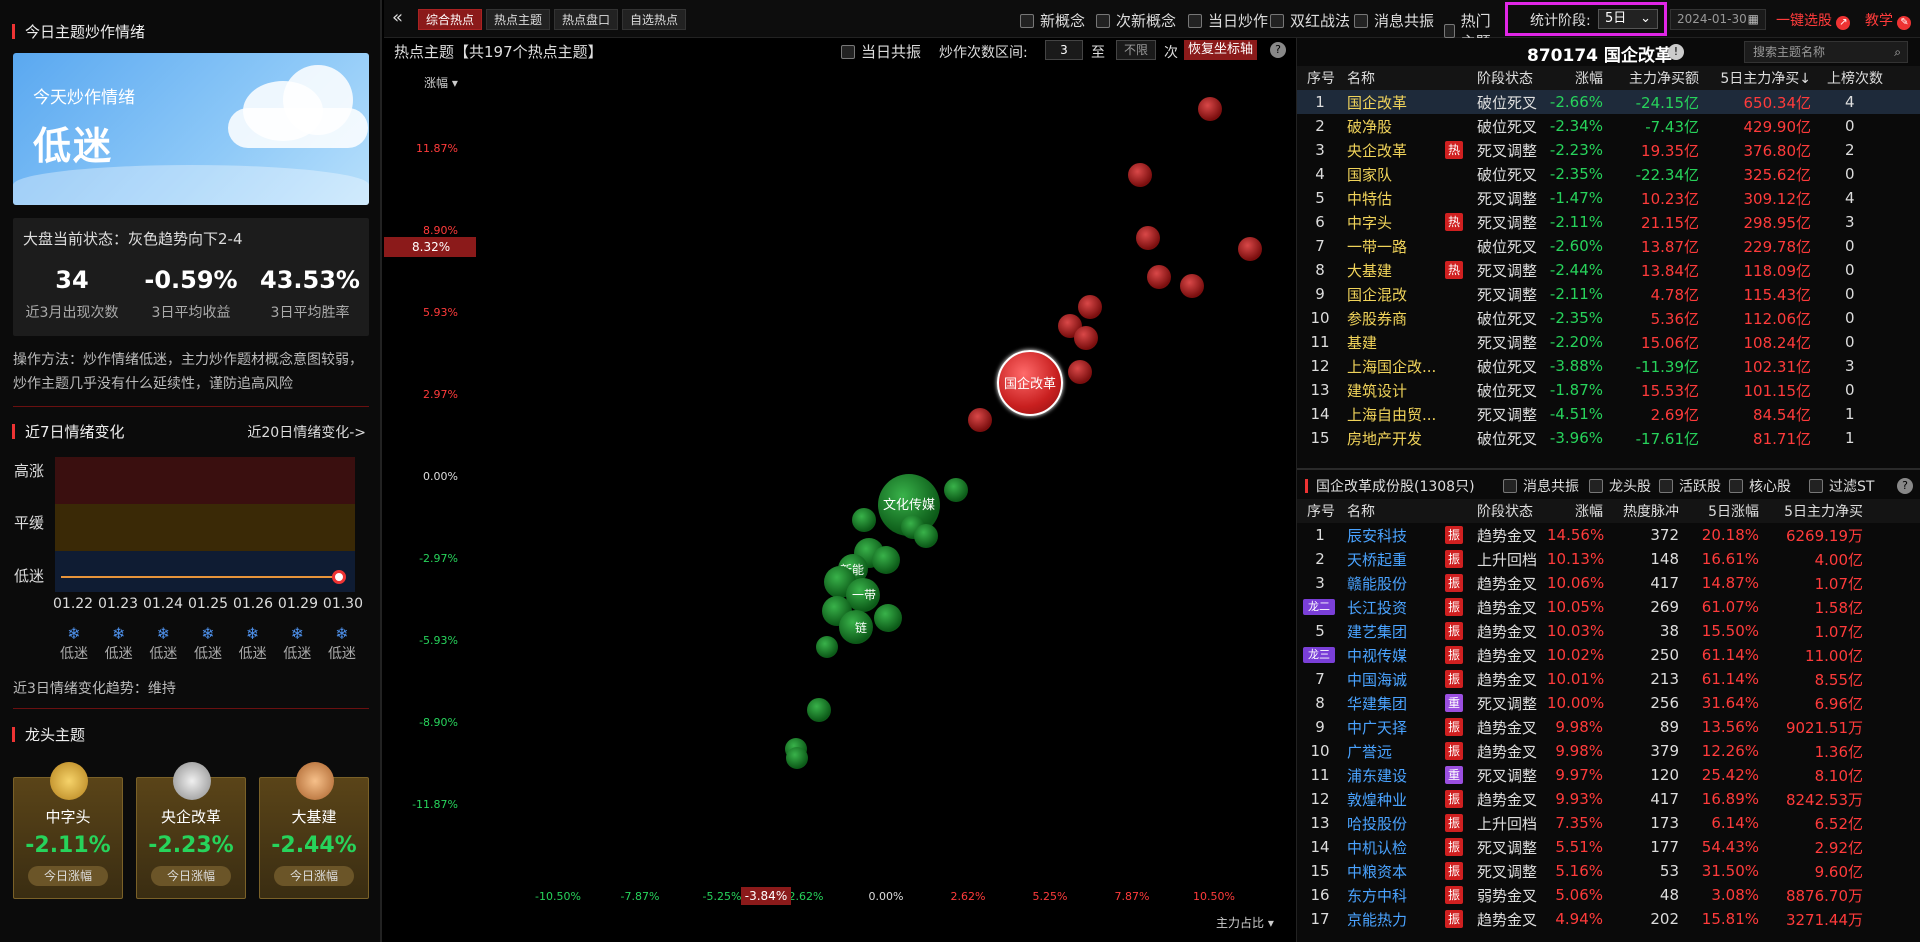 The width and height of the screenshot is (1920, 942). Describe the element at coordinates (1644, 511) in the screenshot. I see `col-header: 热度脉冲` at that location.